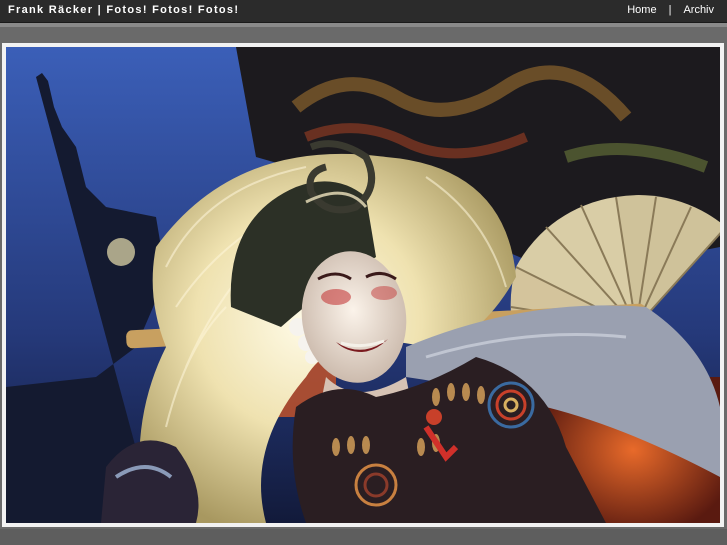 The width and height of the screenshot is (727, 545). I want to click on nav-home-link: Home, so click(641, 10).